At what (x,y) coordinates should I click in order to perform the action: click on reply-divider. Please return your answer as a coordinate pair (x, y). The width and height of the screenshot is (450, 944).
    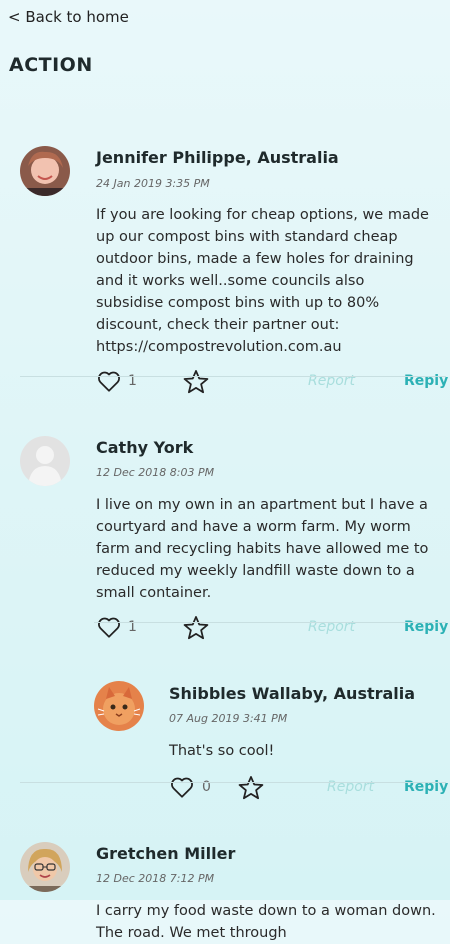
    Looking at the image, I should click on (270, 622).